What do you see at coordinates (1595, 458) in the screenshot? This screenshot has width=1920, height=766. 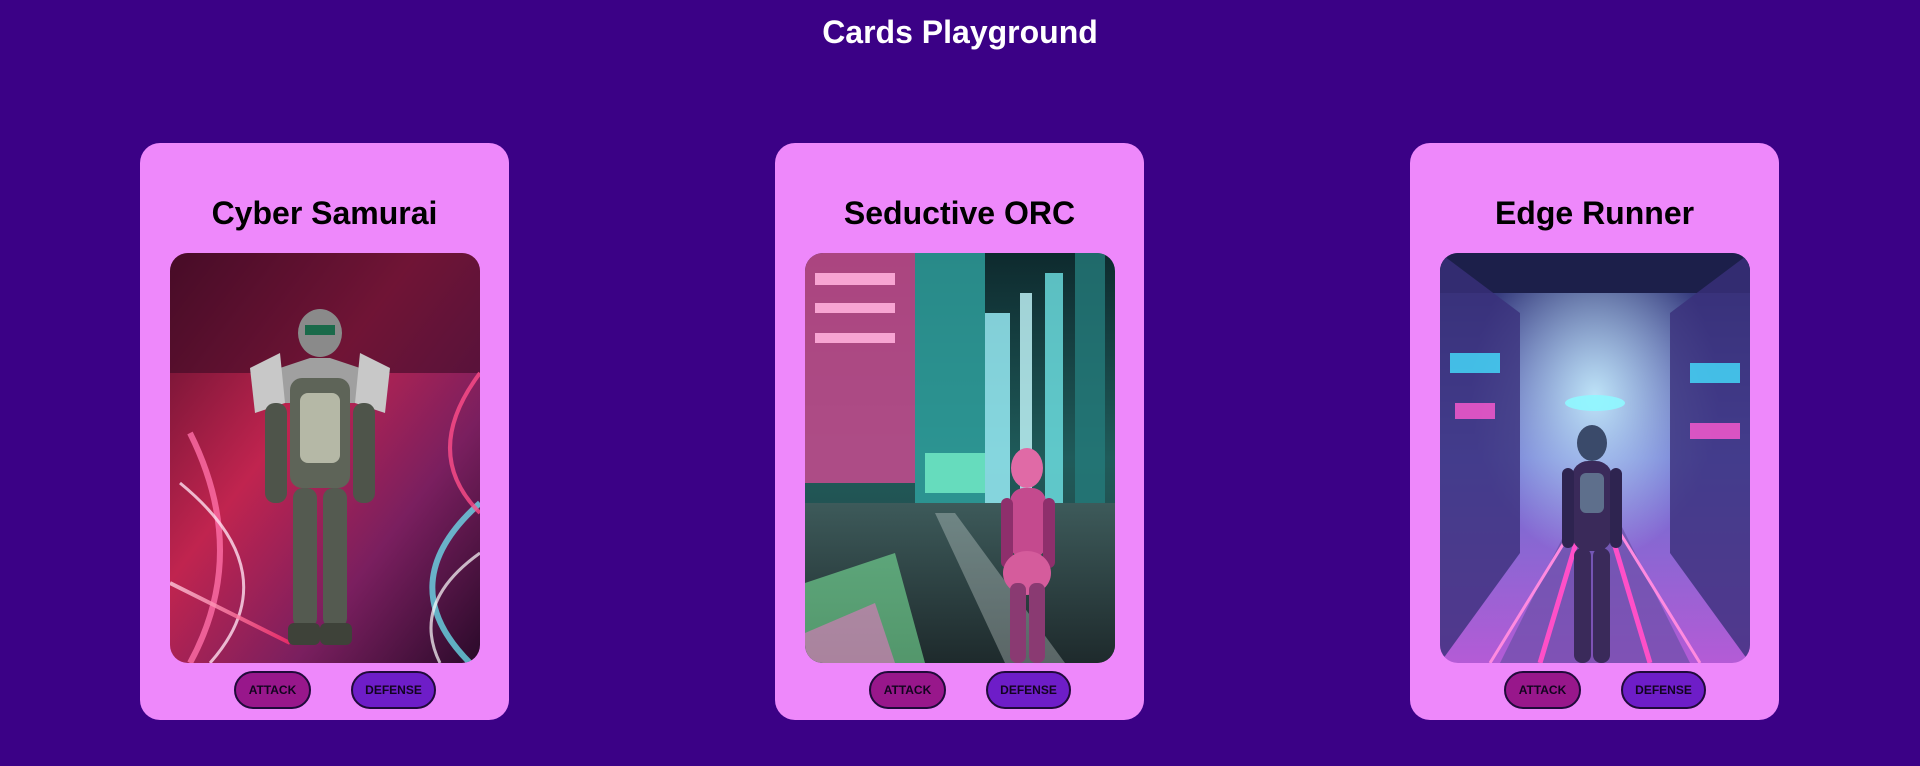 I see `runner-neon-corridor-image` at bounding box center [1595, 458].